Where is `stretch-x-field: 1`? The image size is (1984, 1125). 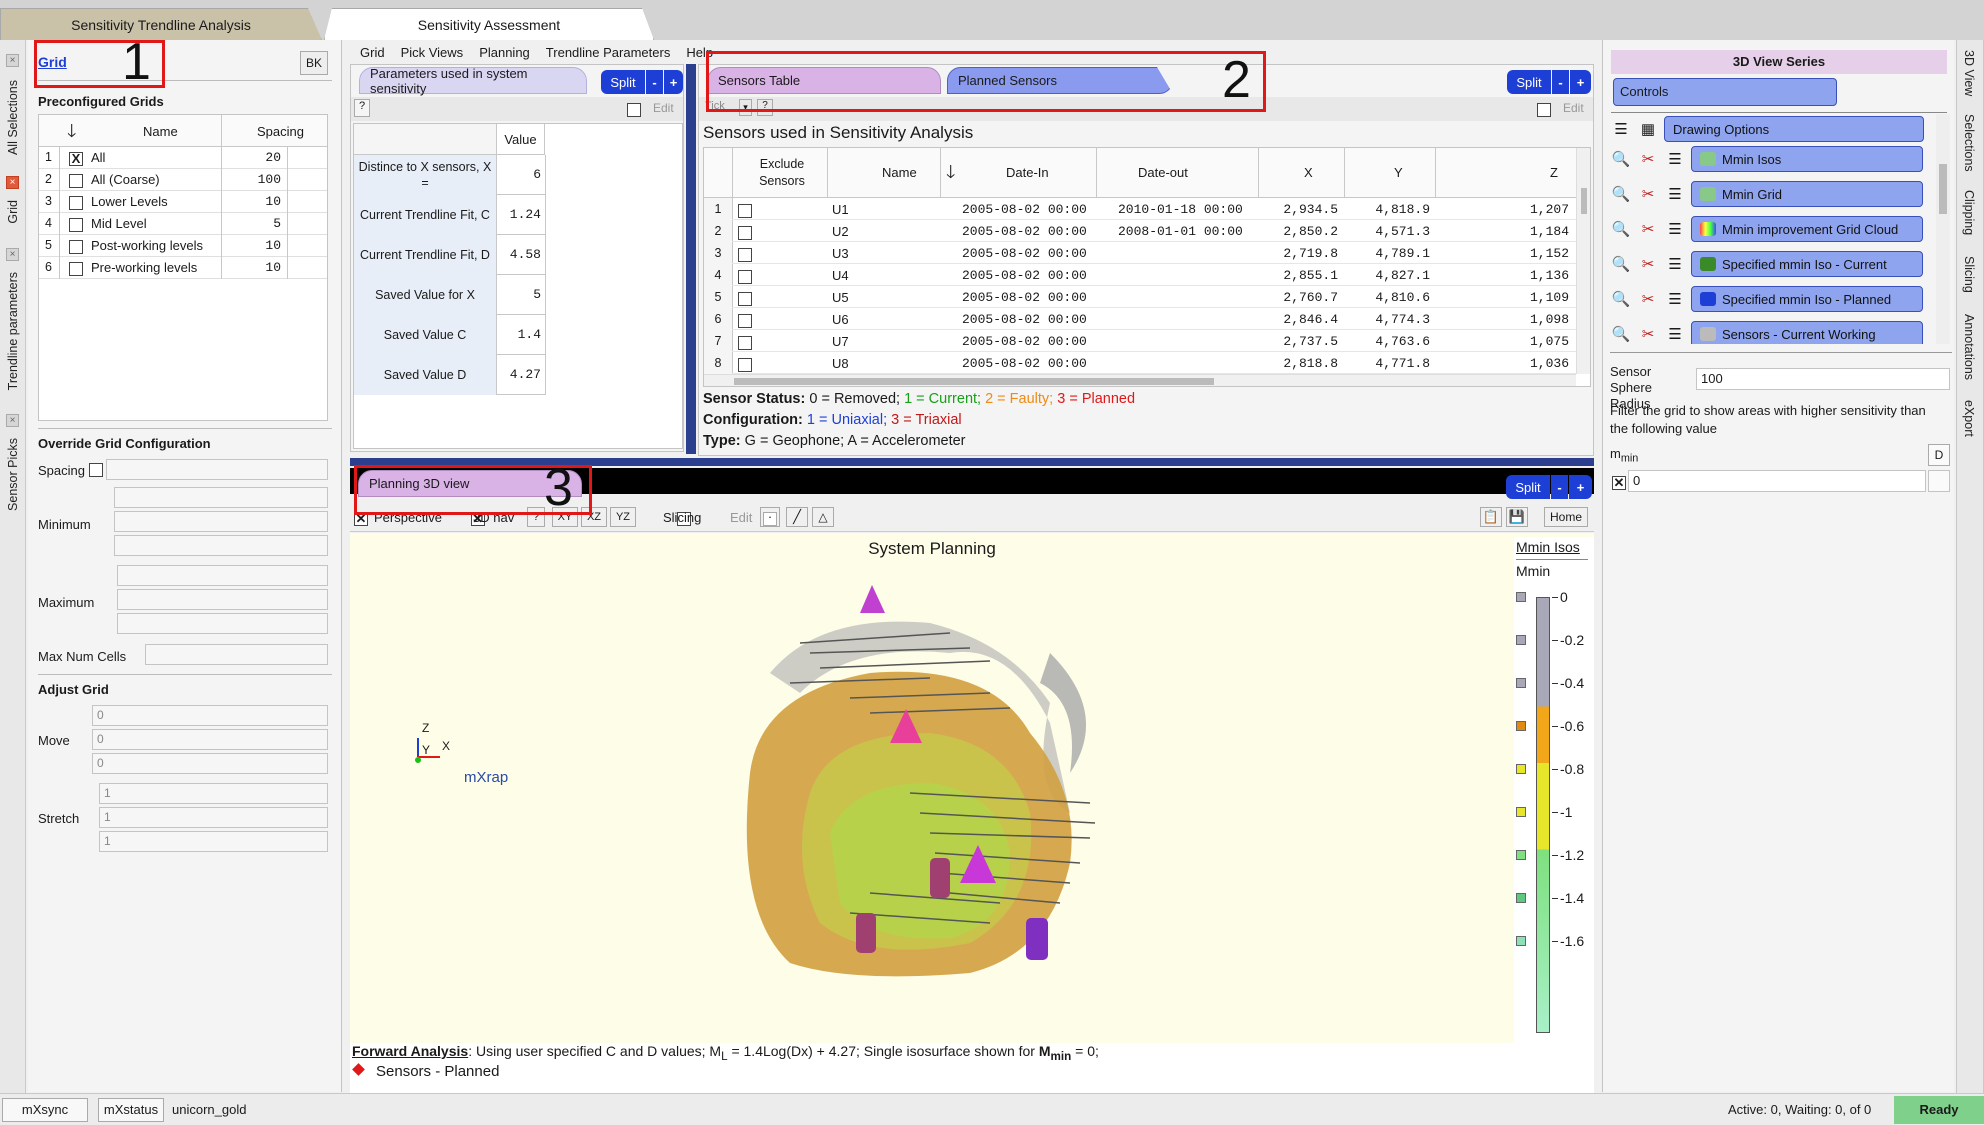 stretch-x-field: 1 is located at coordinates (213, 793).